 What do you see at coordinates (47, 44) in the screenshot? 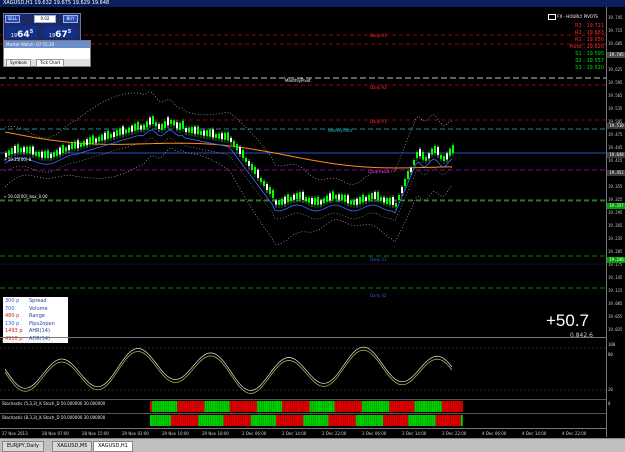
I see `market-watch-title: Market Watch: 07:55:20` at bounding box center [47, 44].